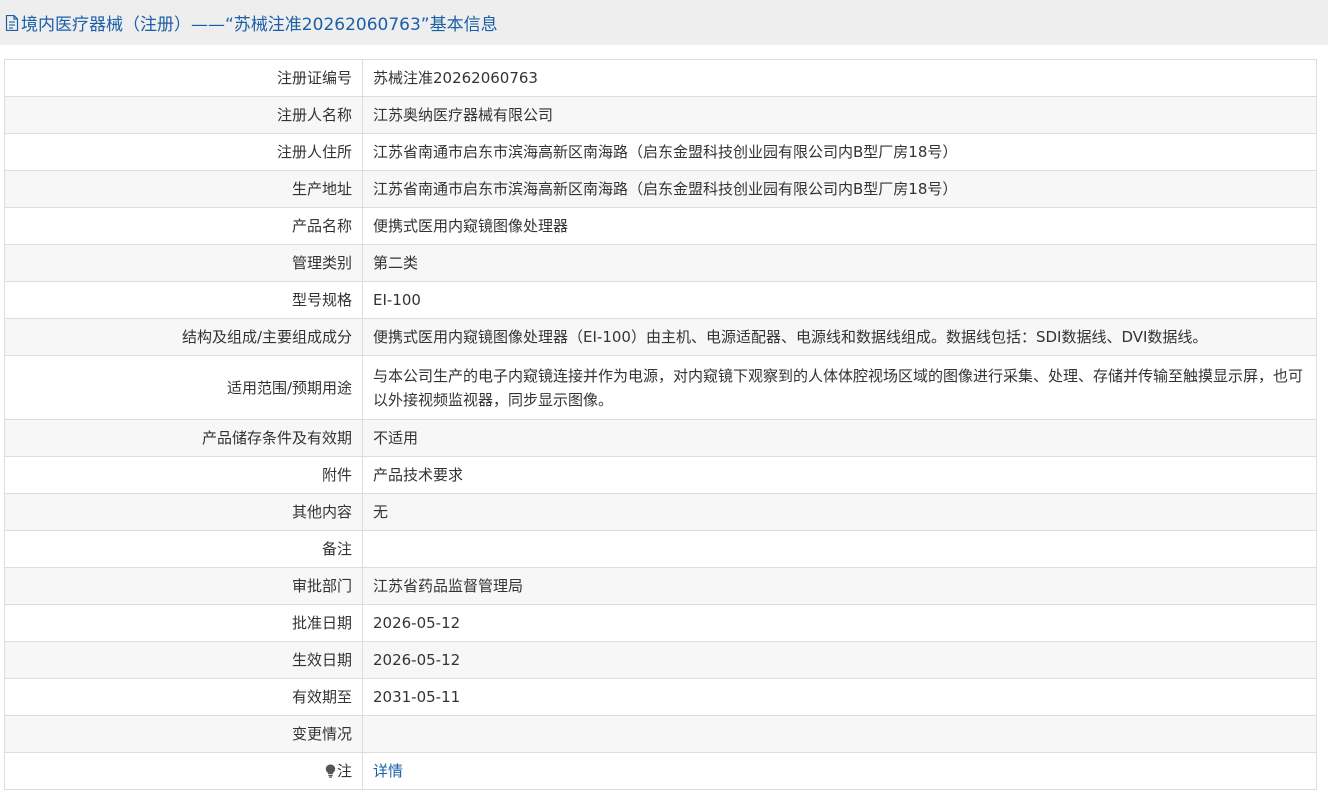 Image resolution: width=1328 pixels, height=810 pixels. Describe the element at coordinates (839, 512) in the screenshot. I see `row-value: 无` at that location.